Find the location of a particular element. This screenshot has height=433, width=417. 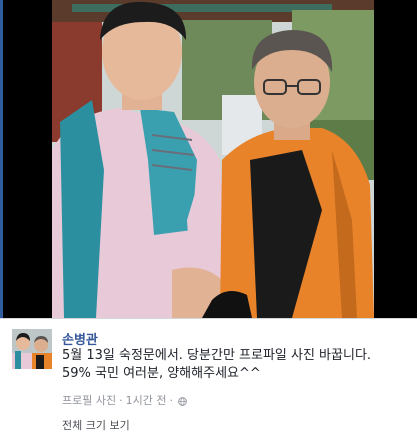

globe-icon is located at coordinates (182, 401).